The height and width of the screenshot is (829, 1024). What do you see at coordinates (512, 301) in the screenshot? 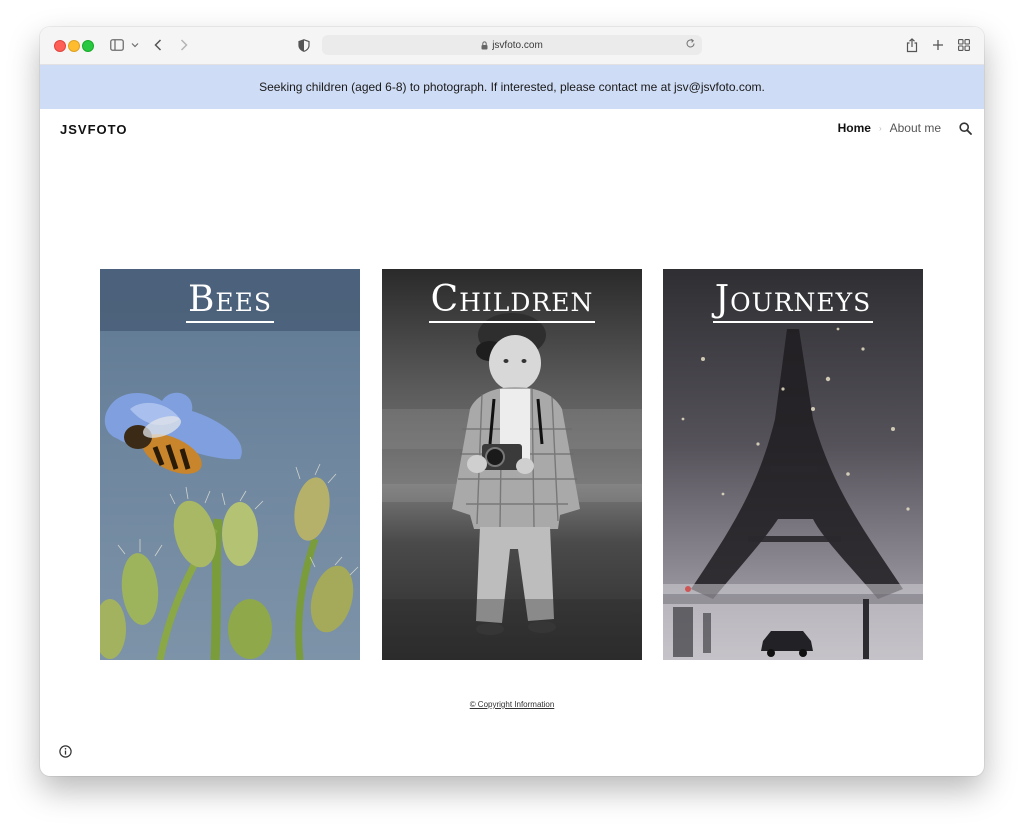
I see `gallery-title-children: Children` at bounding box center [512, 301].